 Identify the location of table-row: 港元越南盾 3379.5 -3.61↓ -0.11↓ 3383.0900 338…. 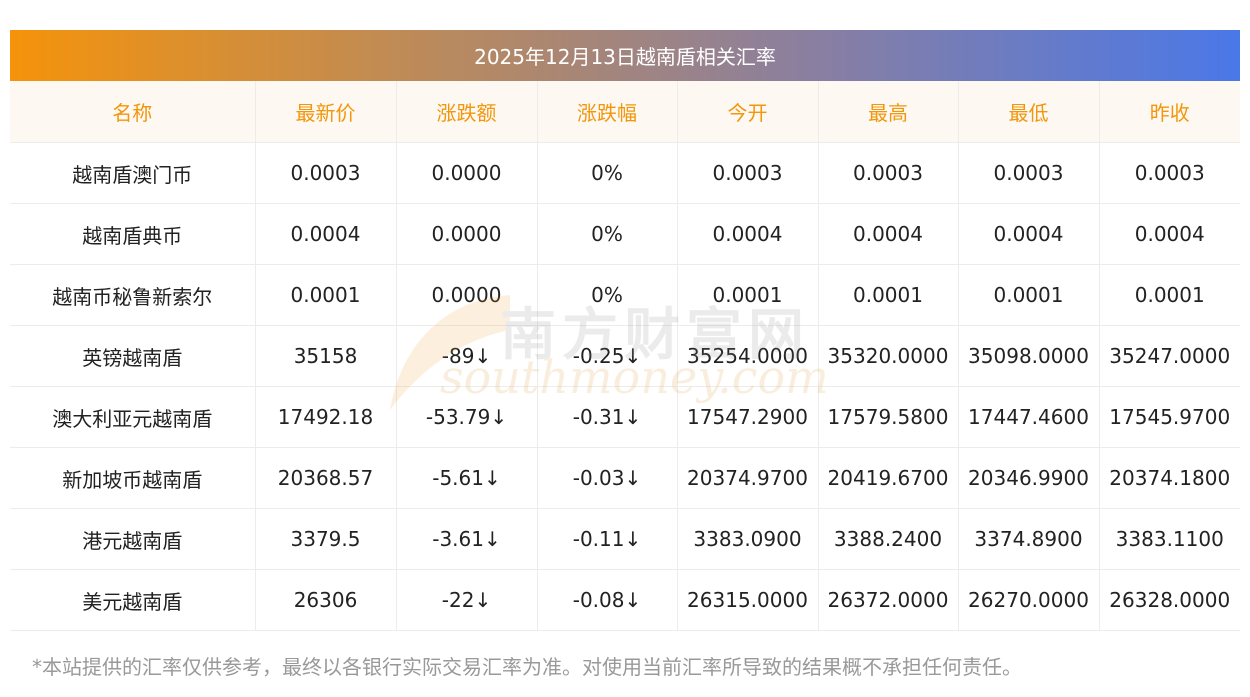
(625, 539).